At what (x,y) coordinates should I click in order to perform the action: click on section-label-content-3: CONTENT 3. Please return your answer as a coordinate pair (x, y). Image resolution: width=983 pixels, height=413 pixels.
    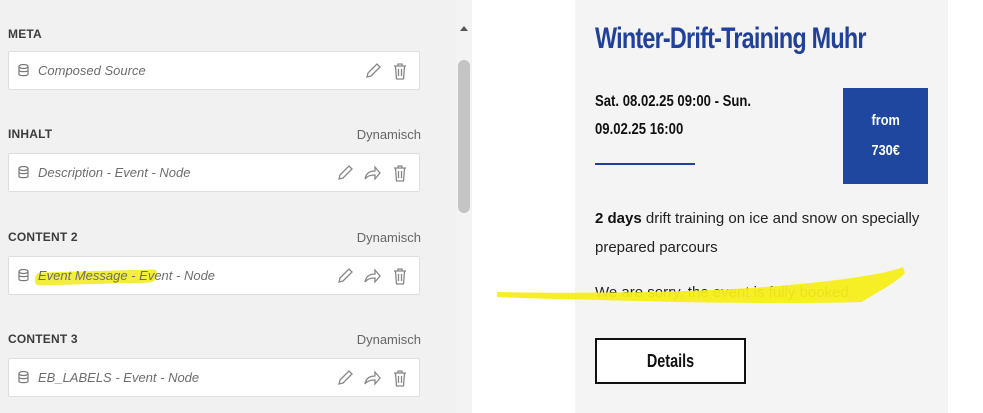
    Looking at the image, I should click on (43, 339).